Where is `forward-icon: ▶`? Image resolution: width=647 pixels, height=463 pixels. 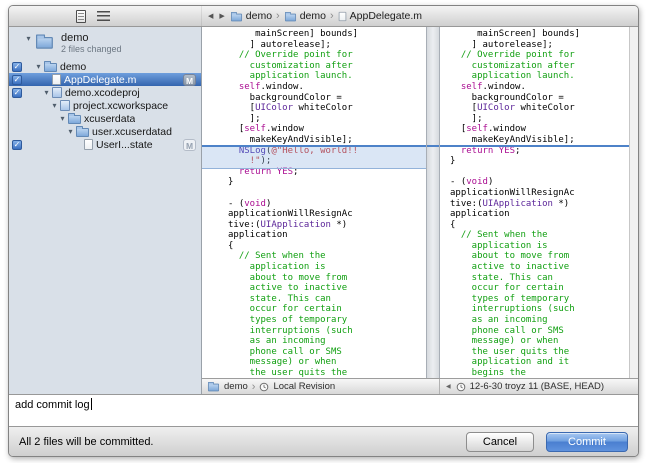 forward-icon: ▶ is located at coordinates (221, 16).